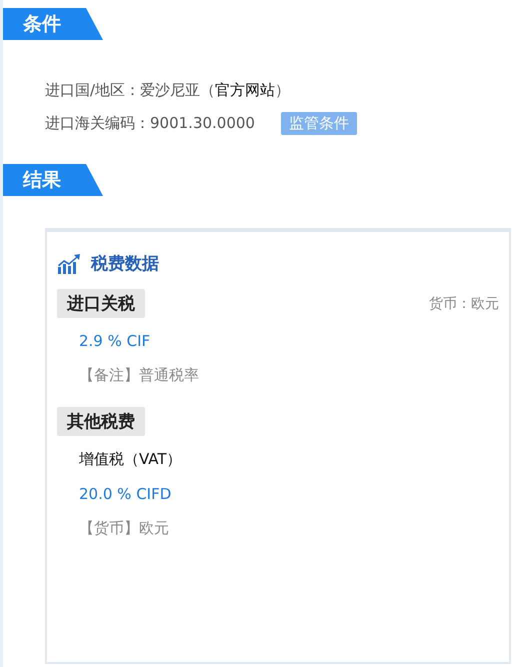 The image size is (517, 667). Describe the element at coordinates (115, 341) in the screenshot. I see `rate-text: 2.9 % CIF` at that location.